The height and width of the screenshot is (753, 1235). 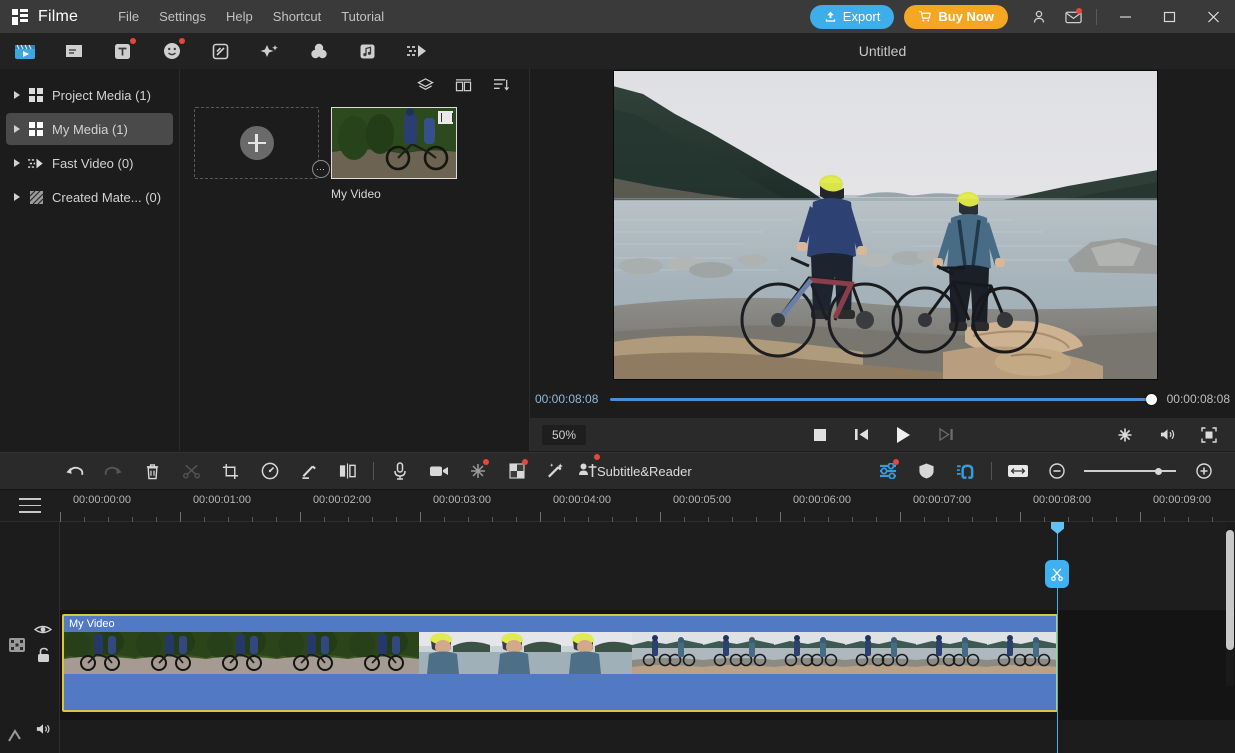 What do you see at coordinates (596, 653) in the screenshot?
I see `clip-thumbnail` at bounding box center [596, 653].